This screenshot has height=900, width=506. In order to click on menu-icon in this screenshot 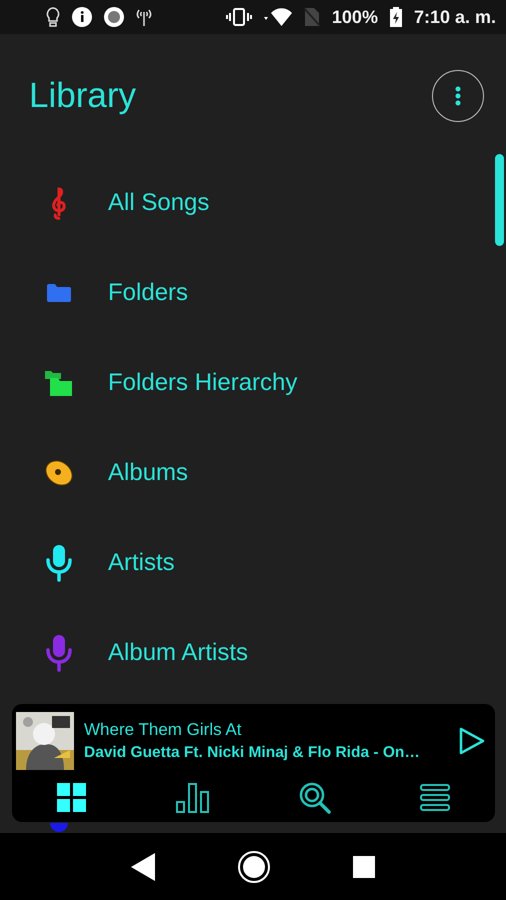, I will do `click(435, 798)`.